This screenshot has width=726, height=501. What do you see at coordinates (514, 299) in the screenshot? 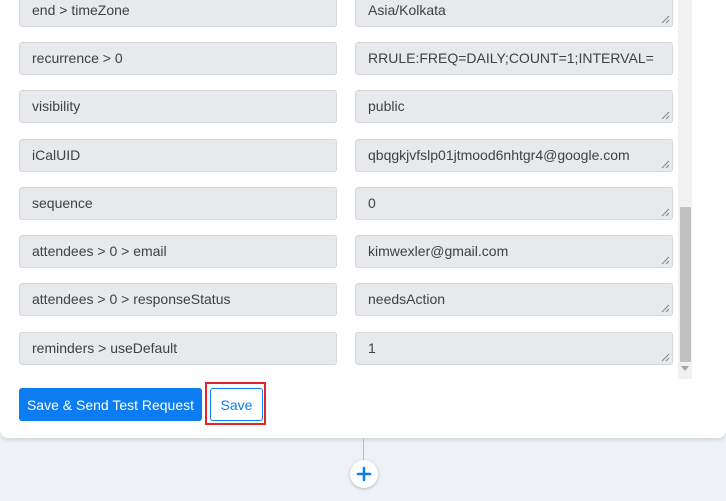
I see `field-value-input: needsAction` at bounding box center [514, 299].